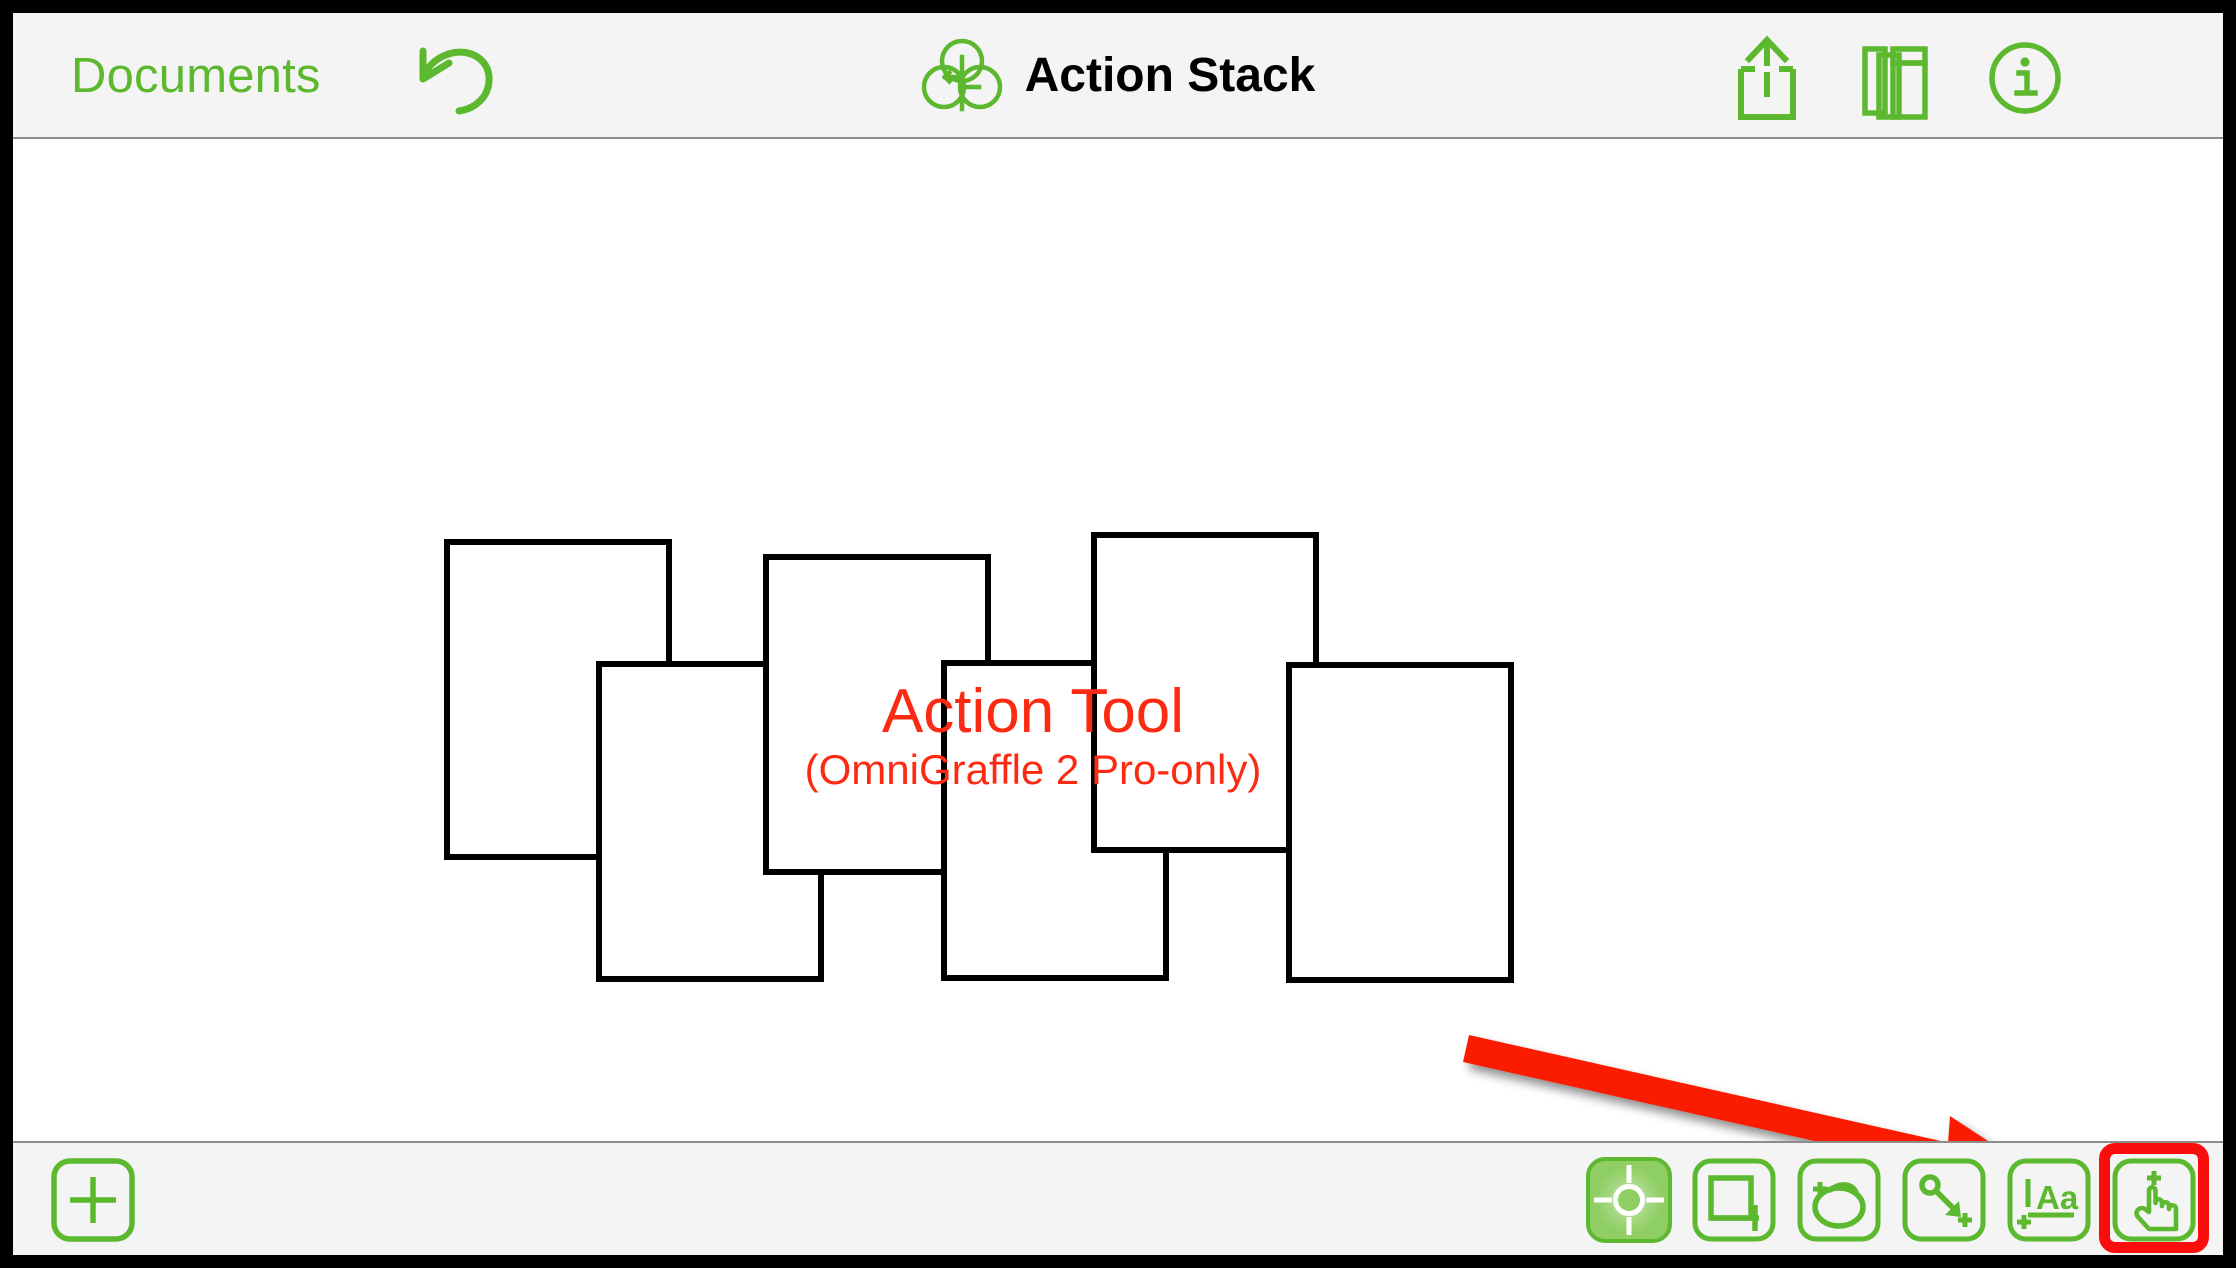 This screenshot has width=2236, height=1268. I want to click on svg-text: Aa, so click(2057, 1197).